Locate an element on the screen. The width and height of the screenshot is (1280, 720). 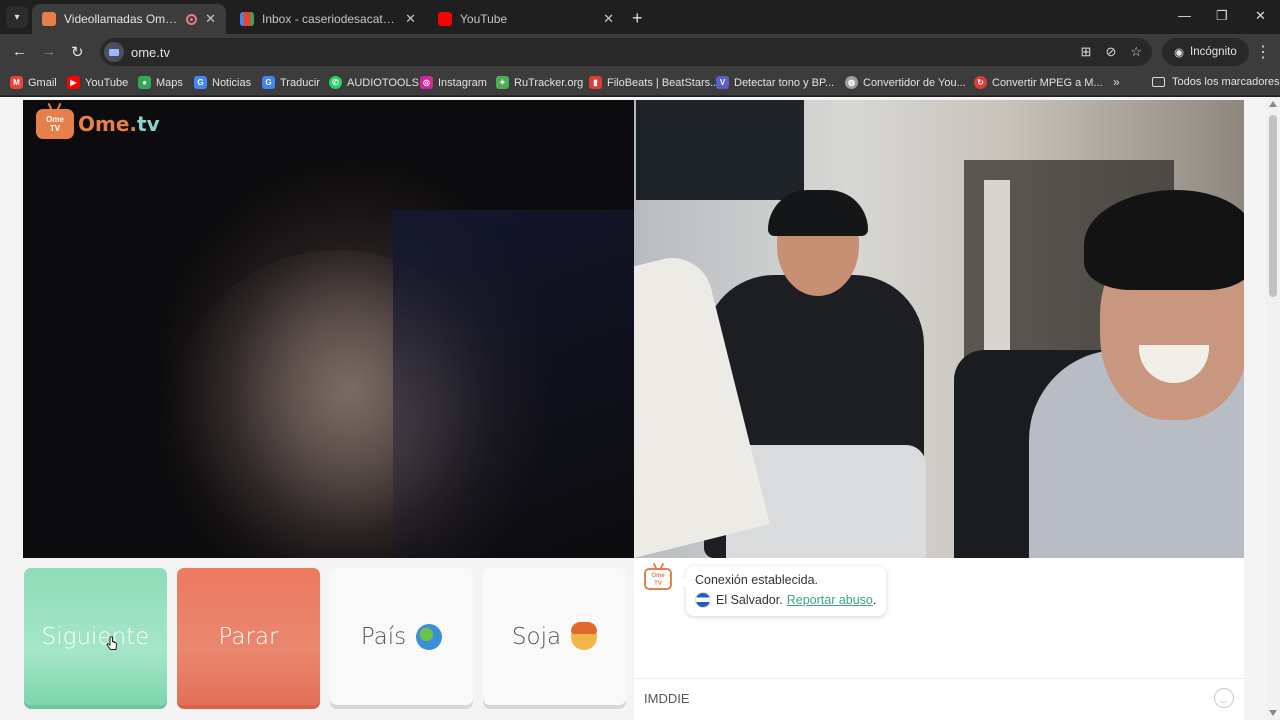
browser-toolbar: ← → ↻ ome.tv ⊞ ⊘ ☆ ◉ Incógnito ⋮ is located at coordinates (640, 52).